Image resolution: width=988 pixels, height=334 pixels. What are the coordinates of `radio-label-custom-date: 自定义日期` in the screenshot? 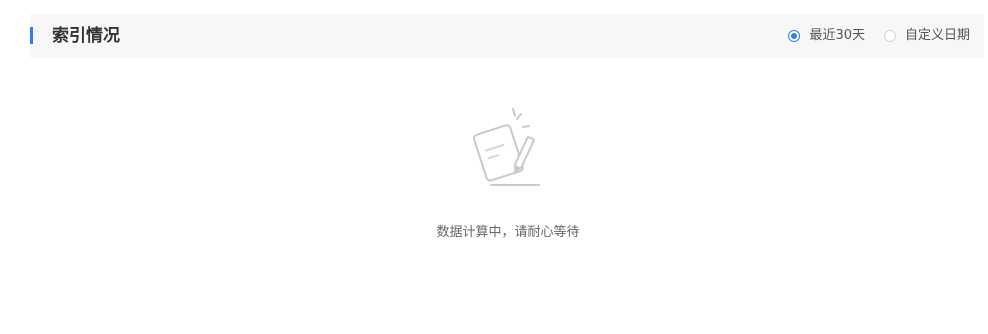 It's located at (937, 35).